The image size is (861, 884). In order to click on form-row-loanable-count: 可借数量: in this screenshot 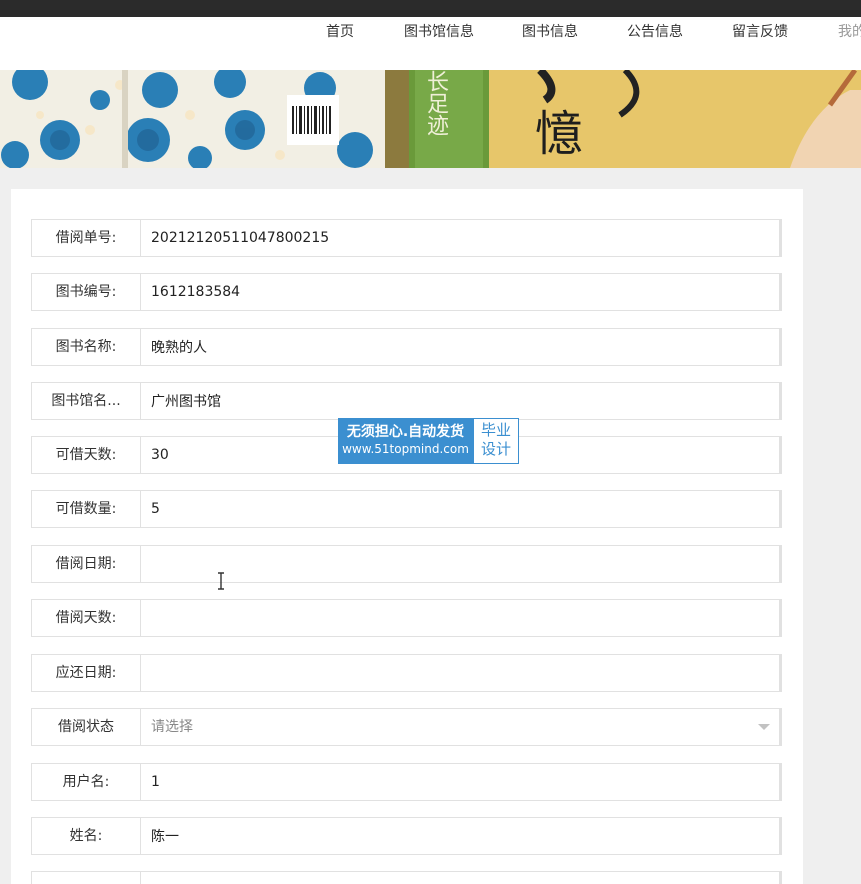, I will do `click(406, 509)`.